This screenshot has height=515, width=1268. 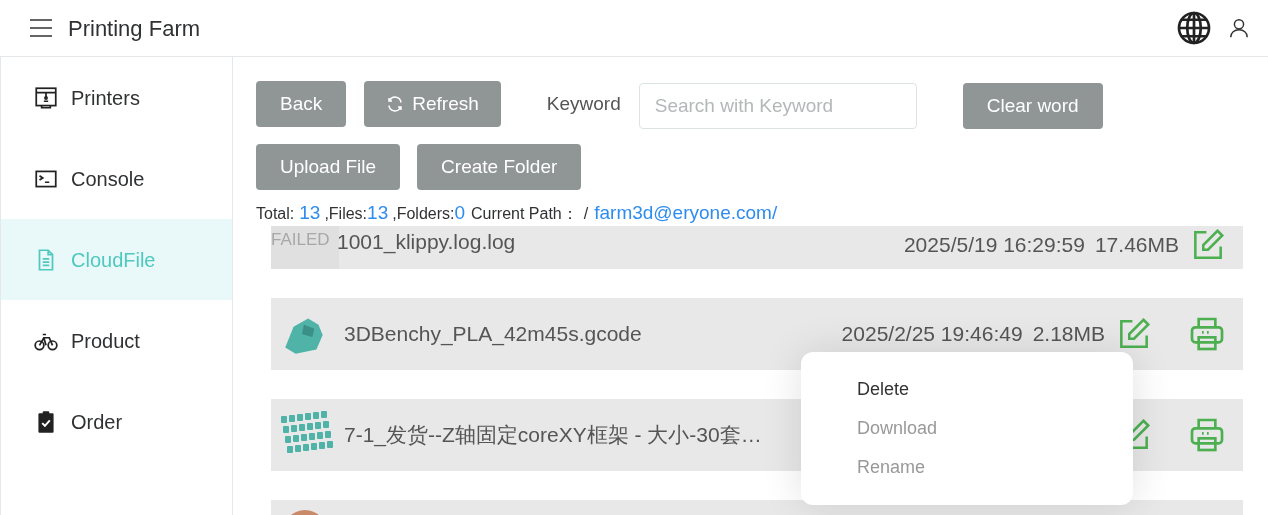 What do you see at coordinates (378, 213) in the screenshot?
I see `files-count: 13` at bounding box center [378, 213].